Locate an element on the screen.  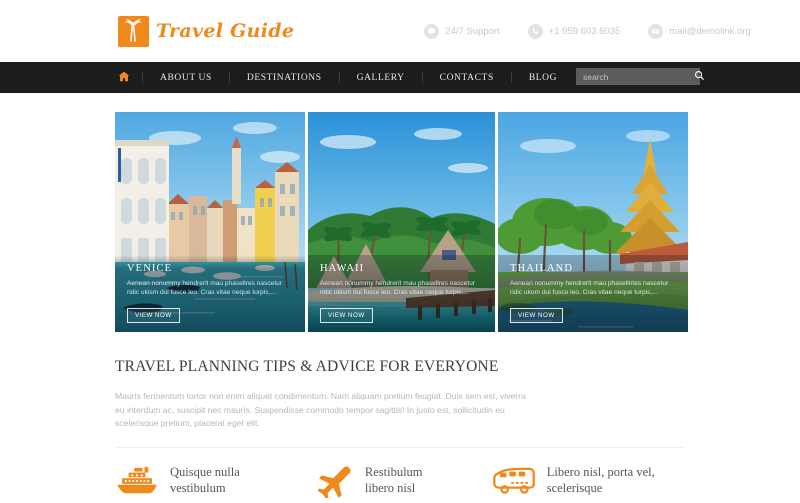
contact-phone-label: +1 959 603 6035 is located at coordinates (584, 31).